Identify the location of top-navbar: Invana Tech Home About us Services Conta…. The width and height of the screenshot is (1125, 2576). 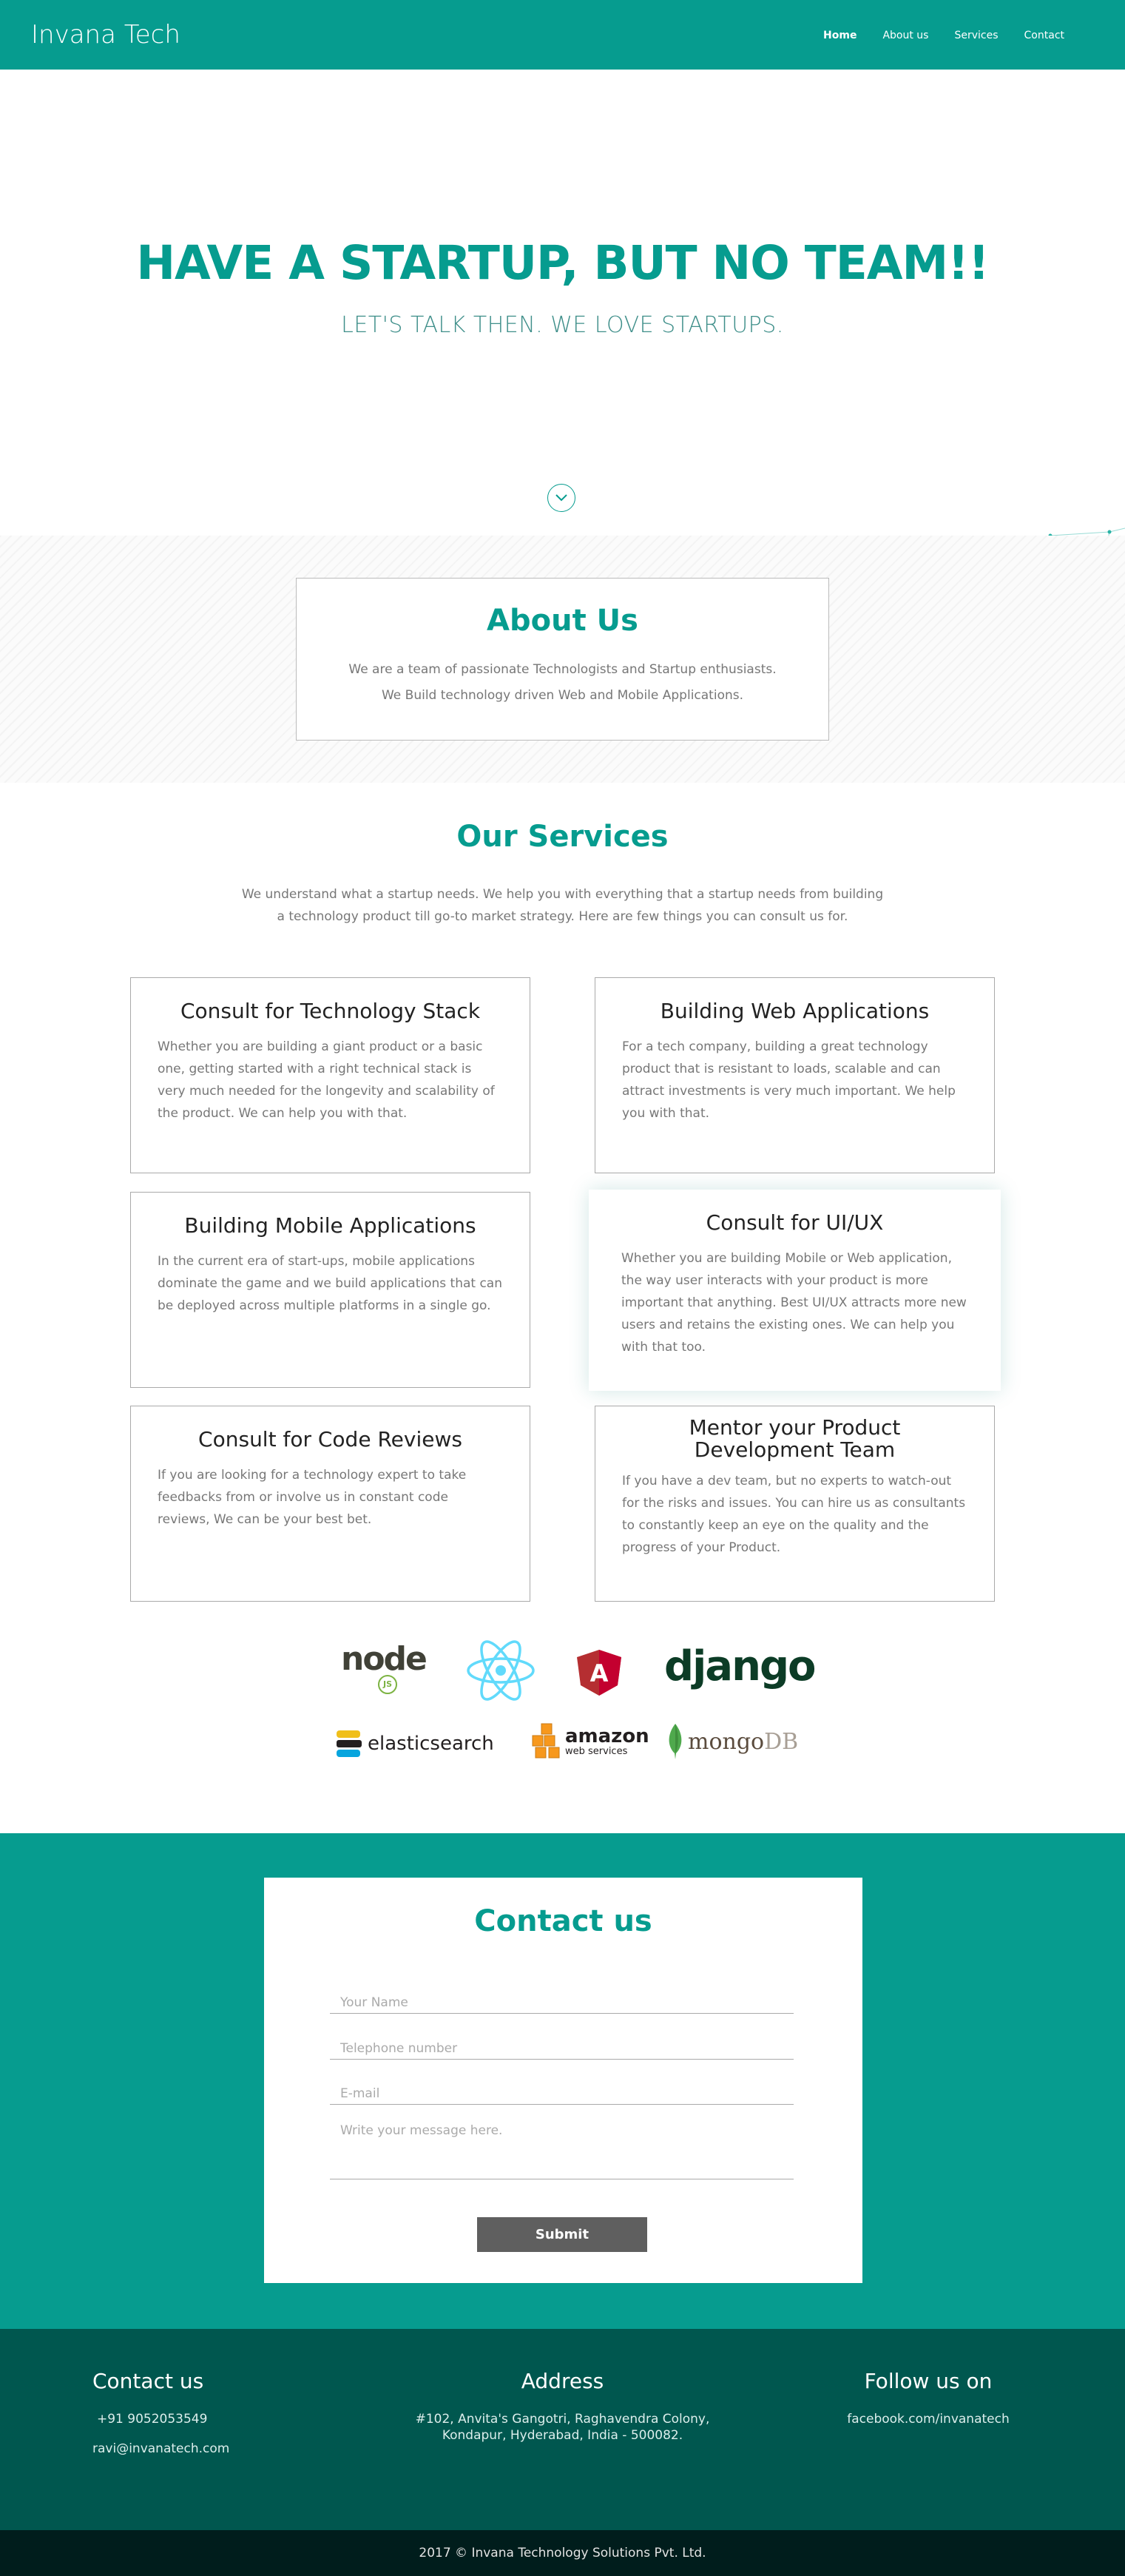
(562, 35).